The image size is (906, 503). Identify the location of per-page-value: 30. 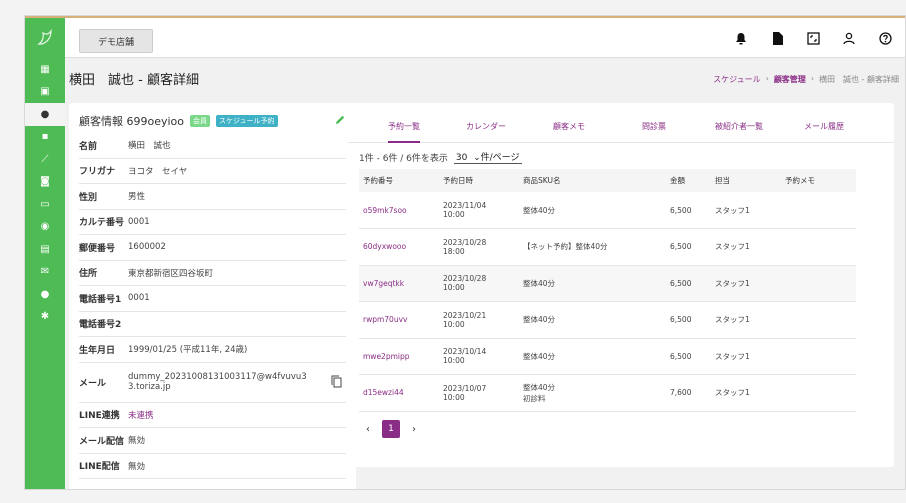
(461, 158).